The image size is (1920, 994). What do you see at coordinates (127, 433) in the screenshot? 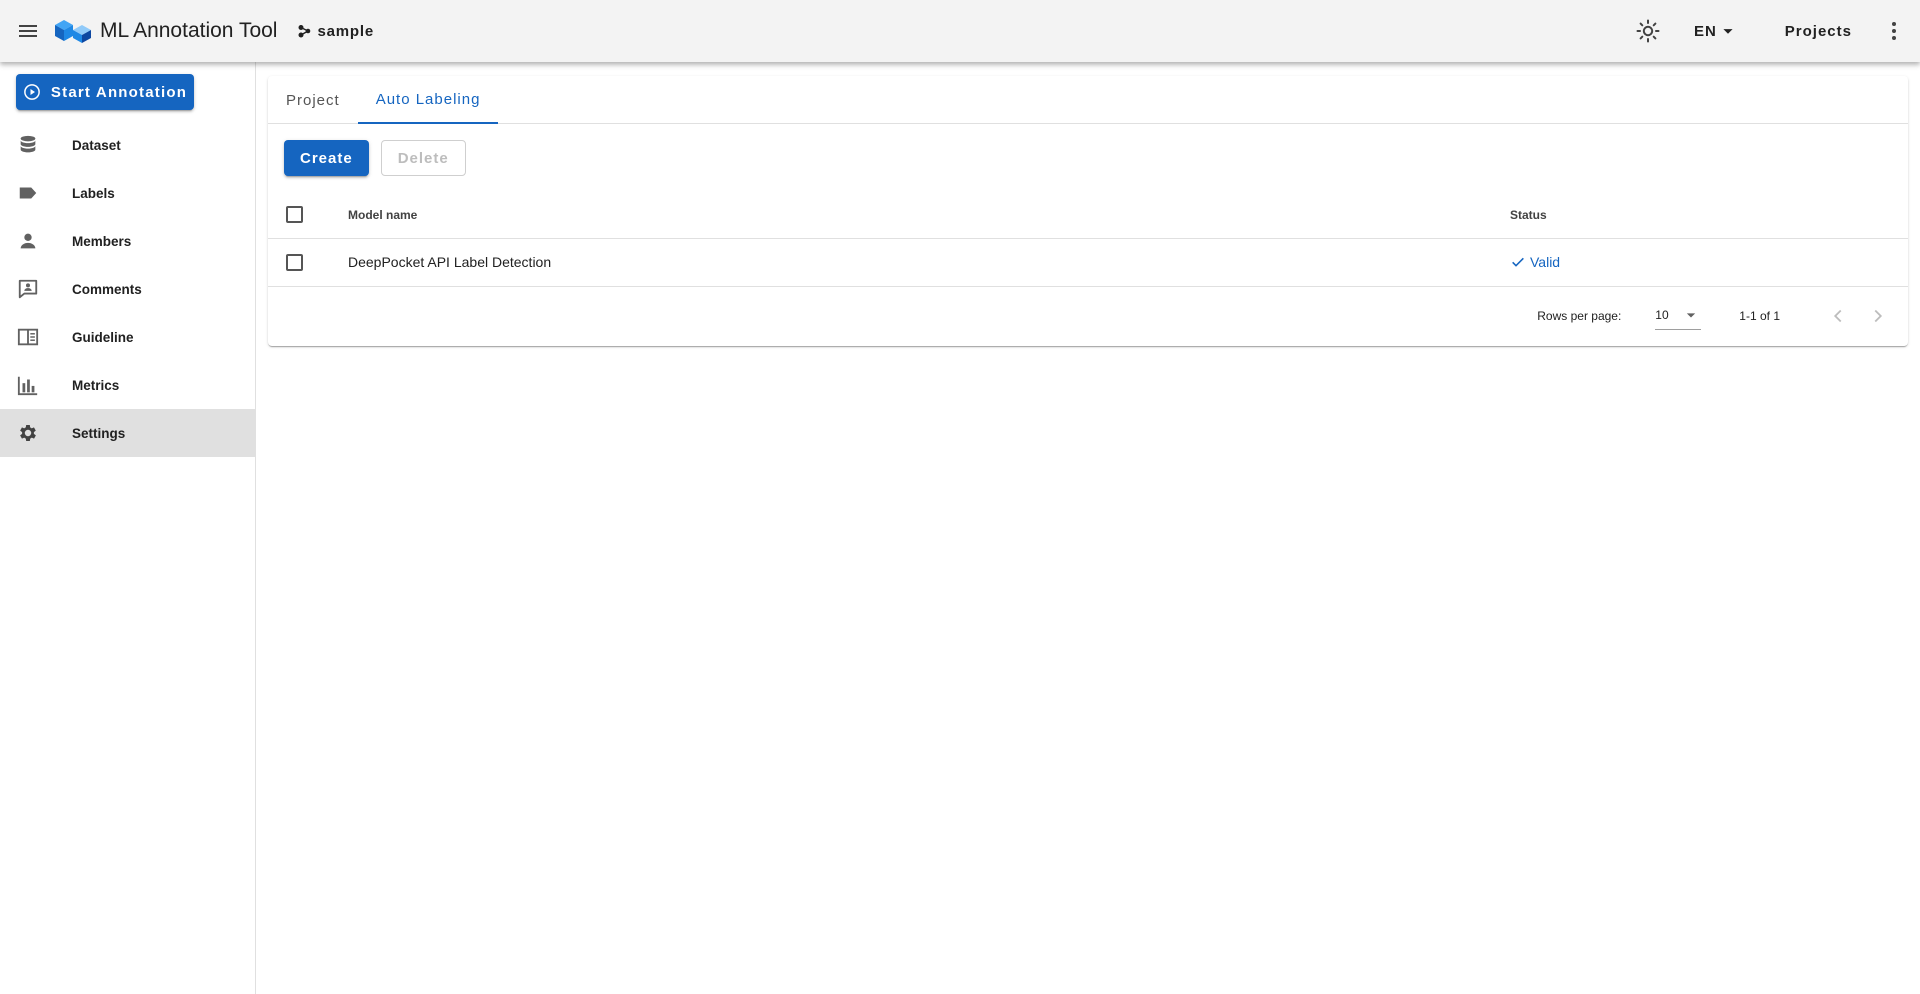
I see `sidebar-item-settings: Settings` at bounding box center [127, 433].